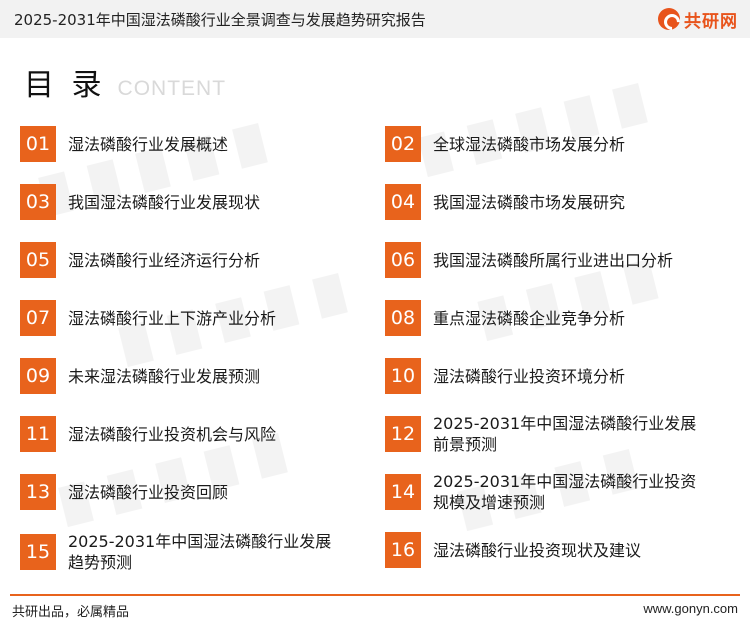  I want to click on brand-logo-icon, so click(669, 19).